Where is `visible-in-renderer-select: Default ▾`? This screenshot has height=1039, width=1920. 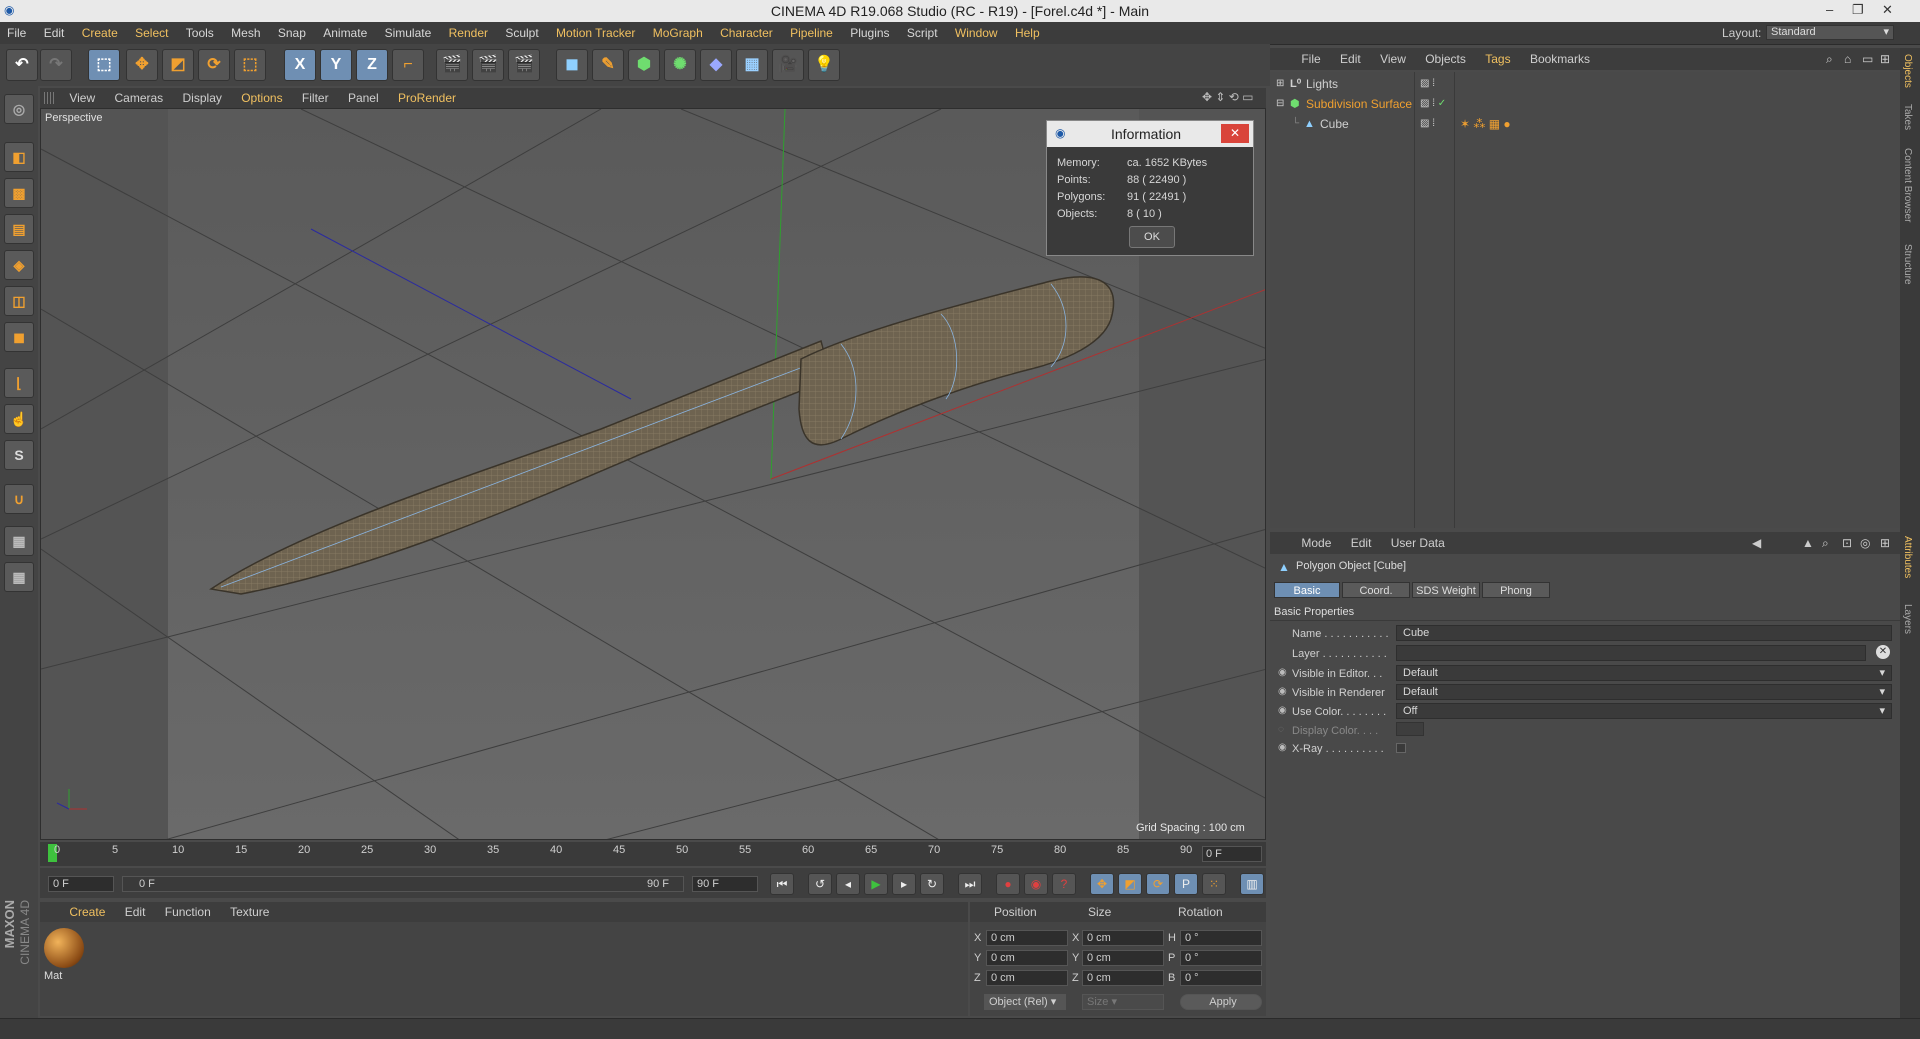 visible-in-renderer-select: Default ▾ is located at coordinates (1644, 692).